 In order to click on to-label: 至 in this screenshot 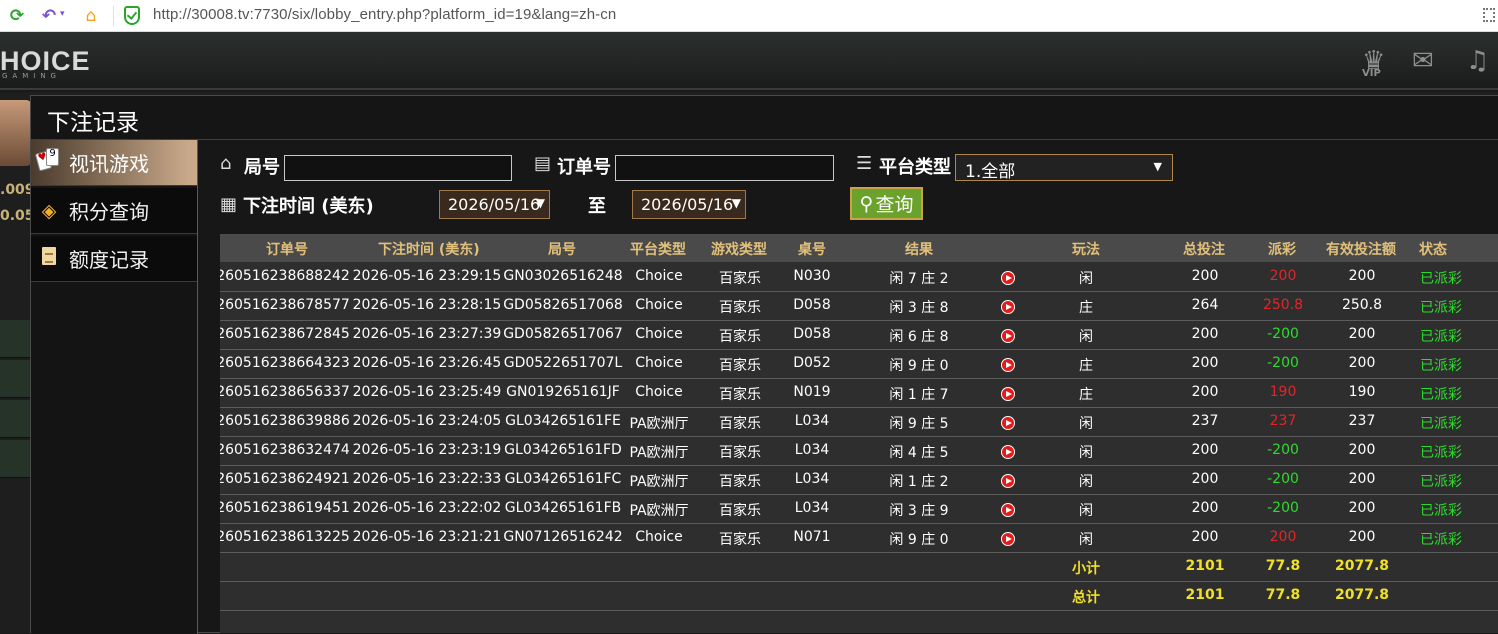, I will do `click(597, 206)`.